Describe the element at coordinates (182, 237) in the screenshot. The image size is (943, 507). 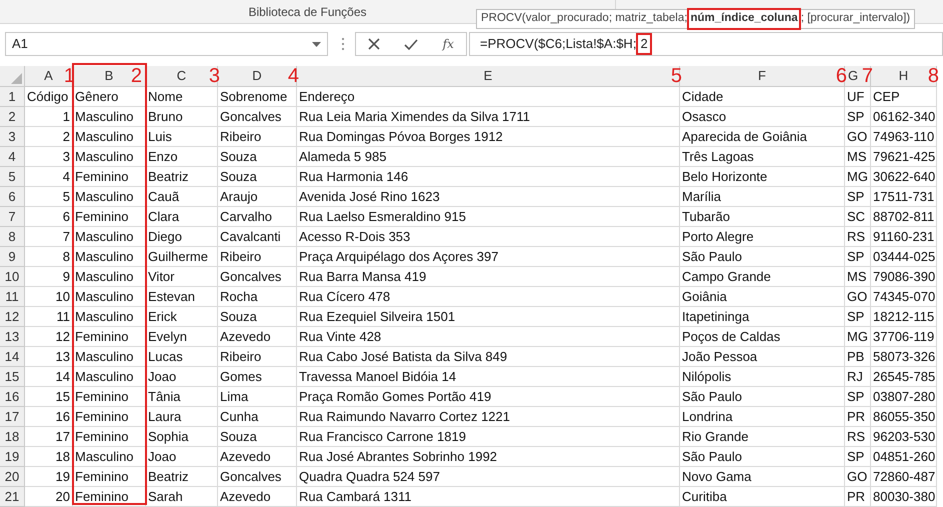
I see `table-cell: Diego` at that location.